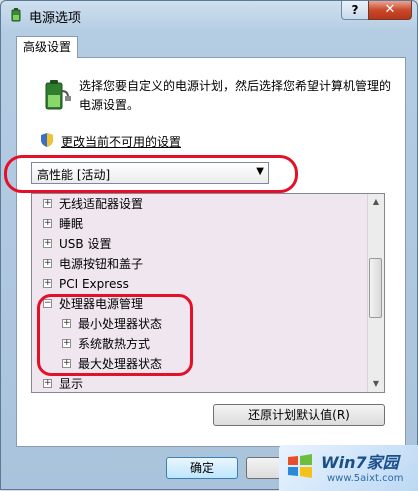  I want to click on power-plan-select: 高性能 [活动] ▼, so click(150, 173).